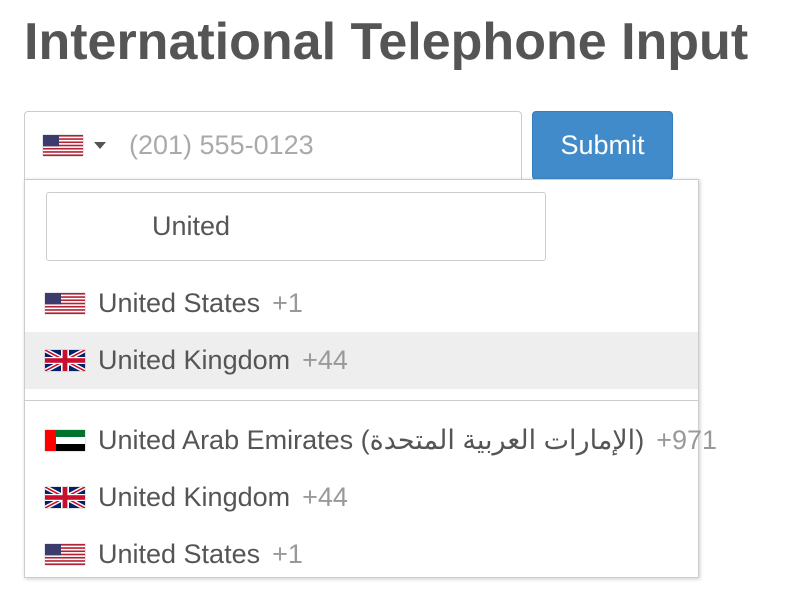  What do you see at coordinates (361, 400) in the screenshot?
I see `list-divider` at bounding box center [361, 400].